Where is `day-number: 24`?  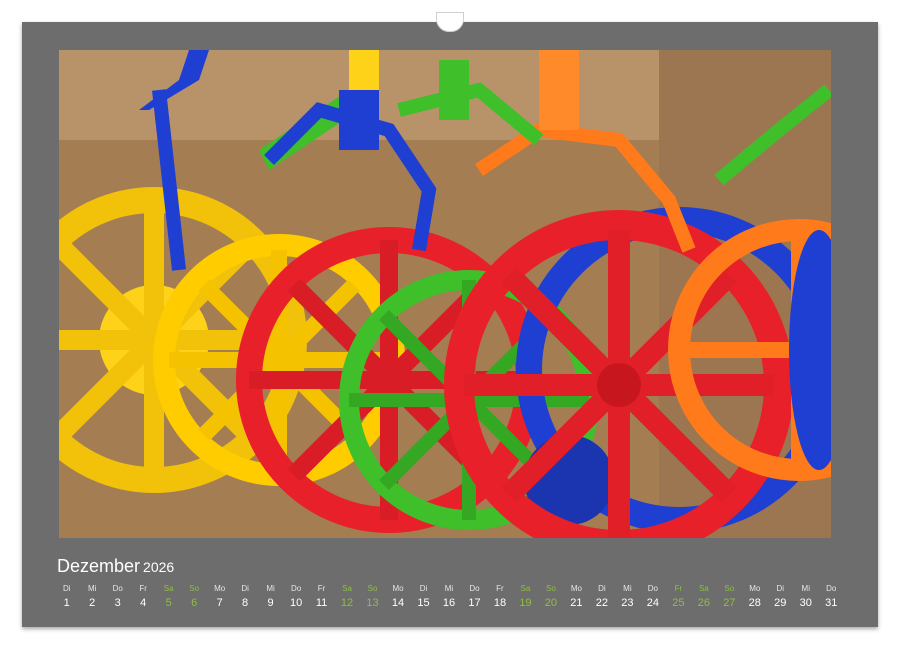
day-number: 24 is located at coordinates (652, 603).